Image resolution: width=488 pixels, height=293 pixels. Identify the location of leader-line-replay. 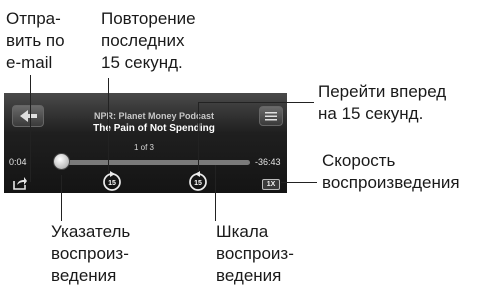
(108, 125).